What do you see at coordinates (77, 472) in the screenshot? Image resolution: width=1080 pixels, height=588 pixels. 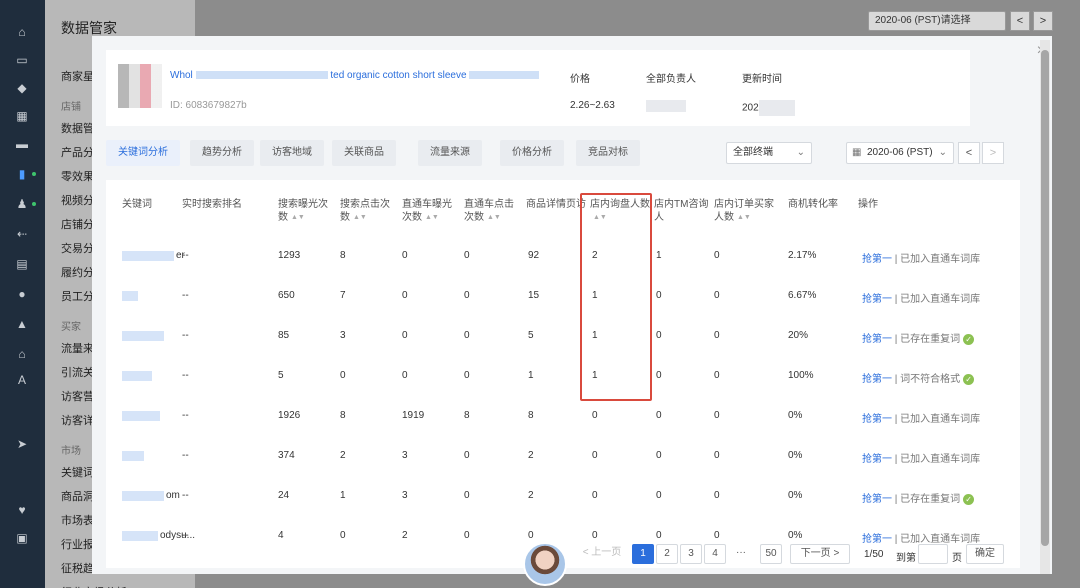 I see `nav-item: 关键词` at bounding box center [77, 472].